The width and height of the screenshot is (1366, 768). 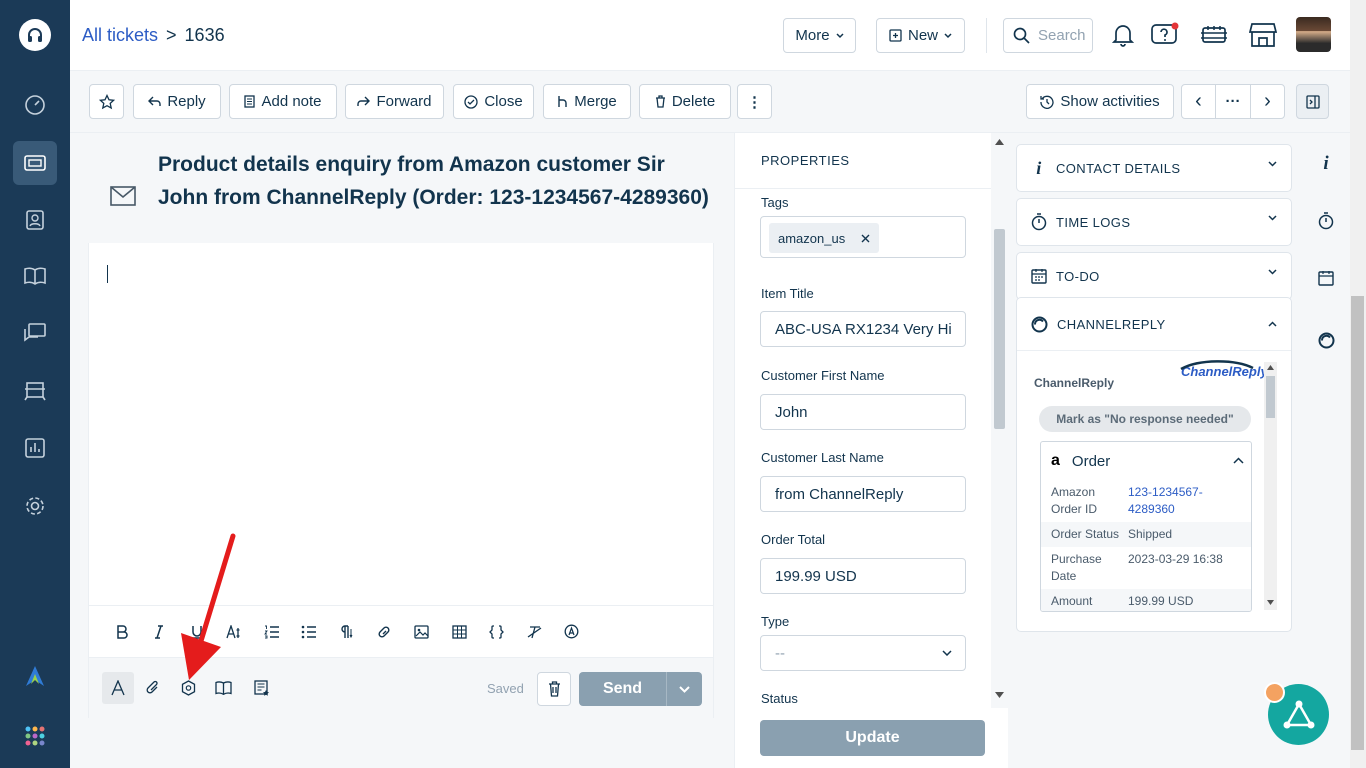 What do you see at coordinates (35, 276) in the screenshot?
I see `knowledge-base-book-icon` at bounding box center [35, 276].